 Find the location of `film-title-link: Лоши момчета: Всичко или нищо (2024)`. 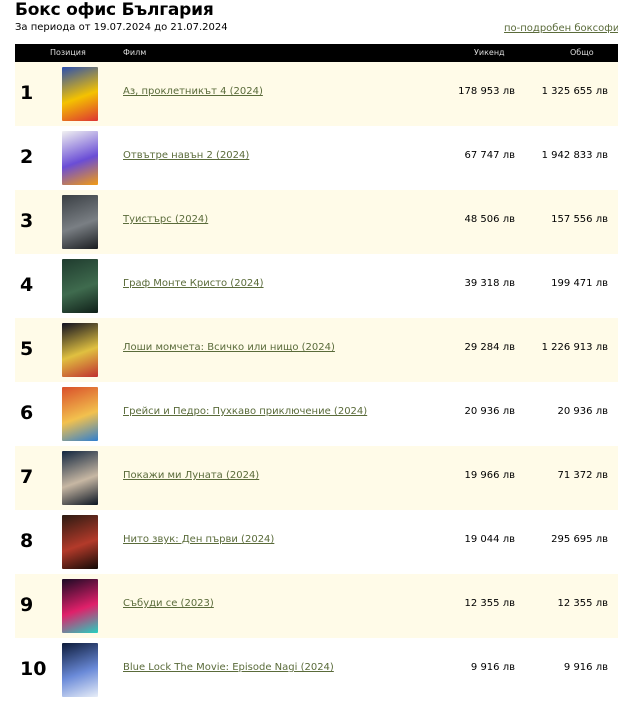

film-title-link: Лоши момчета: Всичко или нищо (2024) is located at coordinates (229, 347).